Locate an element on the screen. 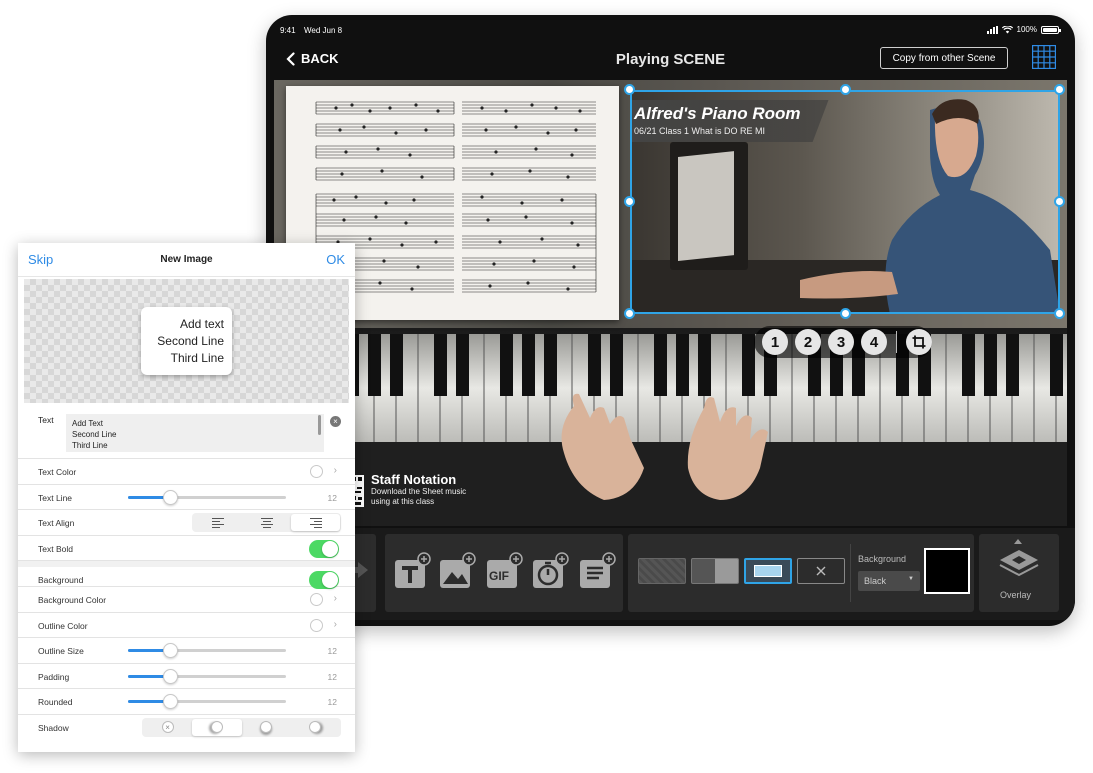  outline-size-slider is located at coordinates (207, 651).